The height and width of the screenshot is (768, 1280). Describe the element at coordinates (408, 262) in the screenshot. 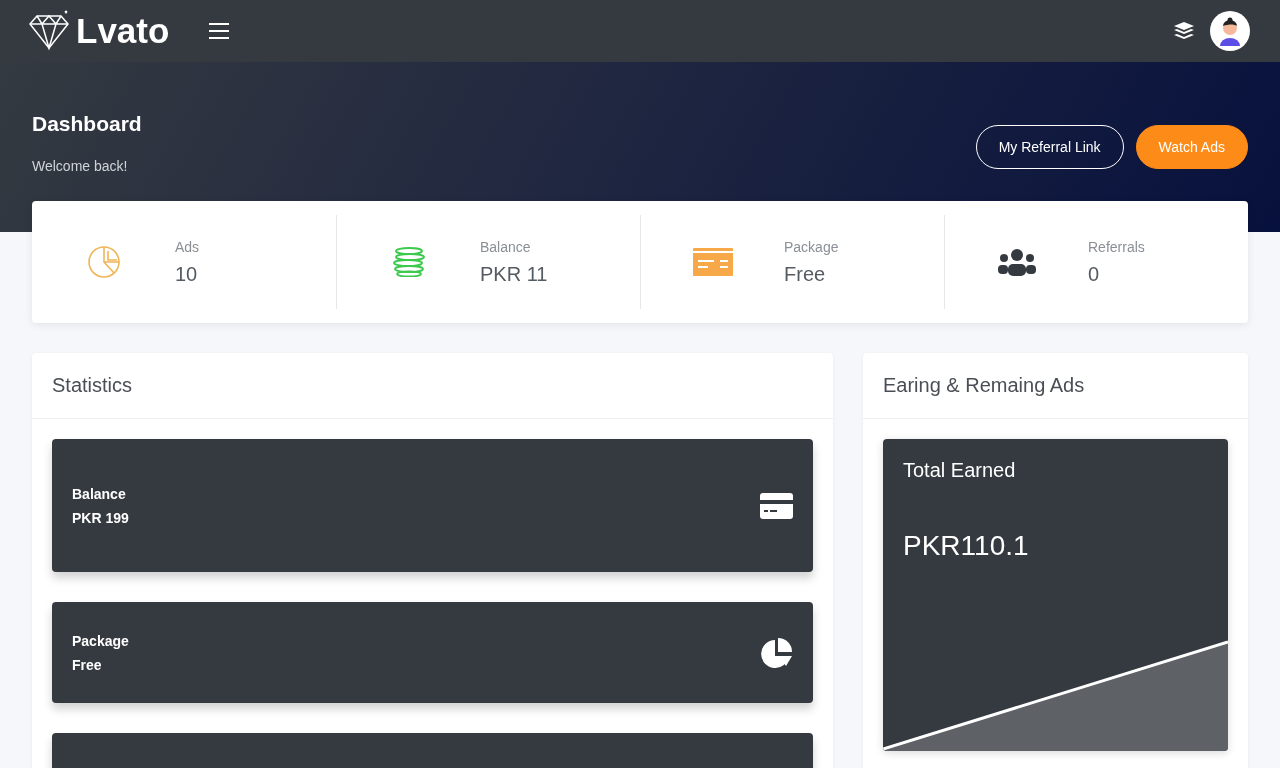

I see `coins-icon` at that location.